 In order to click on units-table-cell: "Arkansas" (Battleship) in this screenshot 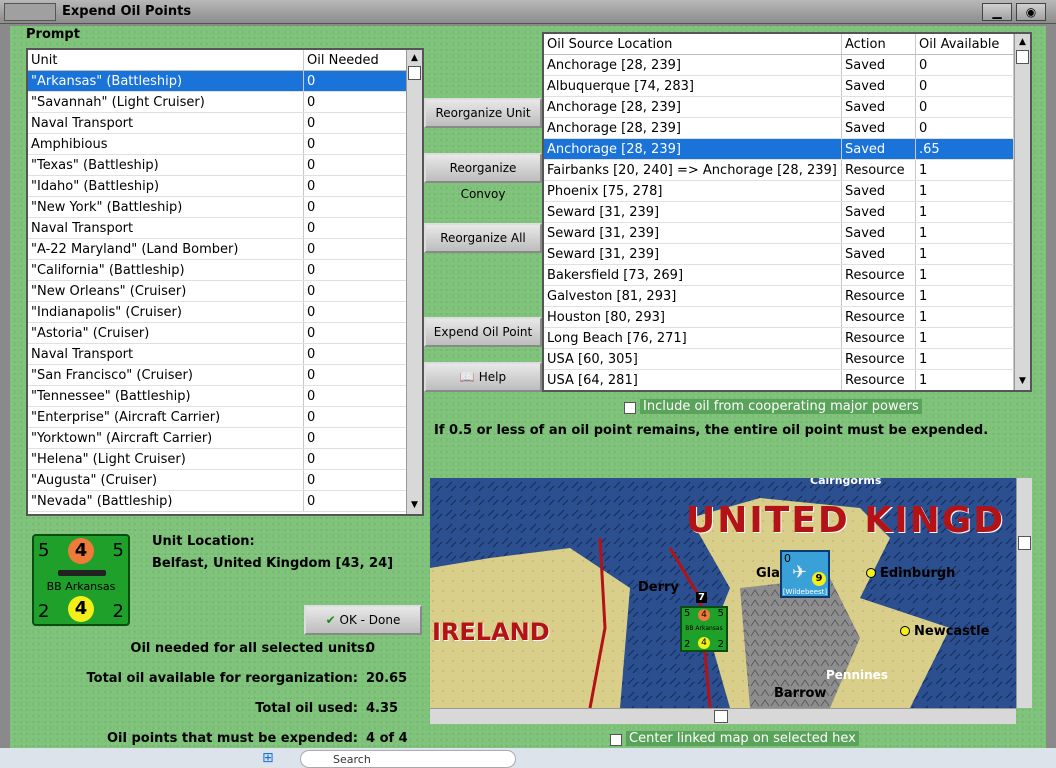, I will do `click(166, 81)`.